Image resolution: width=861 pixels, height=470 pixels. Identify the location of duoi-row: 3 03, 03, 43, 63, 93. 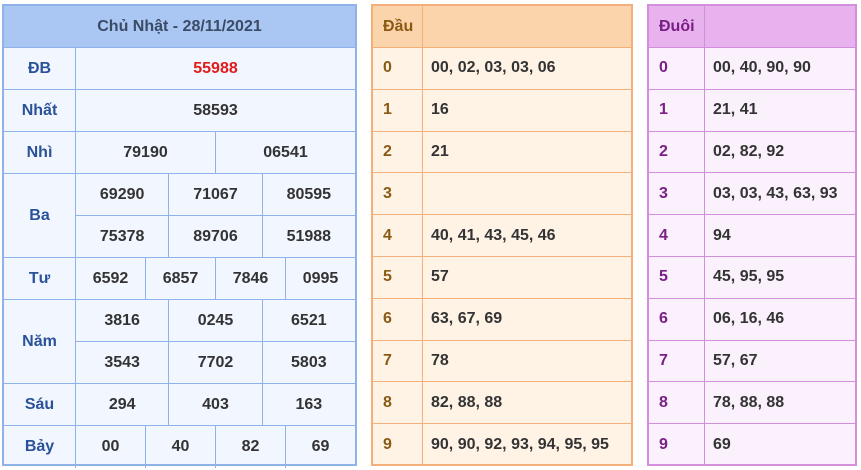
(752, 194).